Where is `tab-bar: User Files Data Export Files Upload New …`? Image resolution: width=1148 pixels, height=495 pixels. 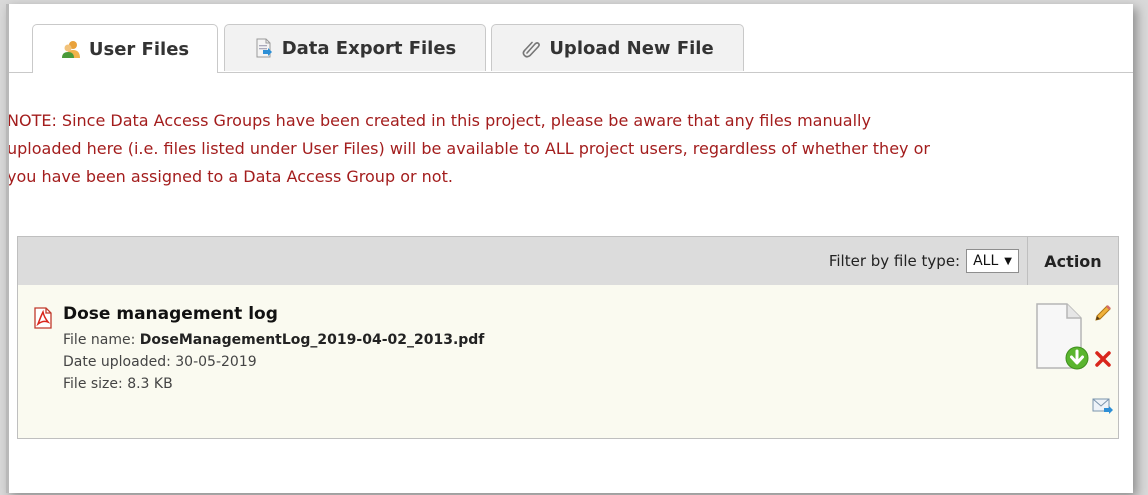
tab-bar: User Files Data Export Files Upload New … is located at coordinates (571, 38).